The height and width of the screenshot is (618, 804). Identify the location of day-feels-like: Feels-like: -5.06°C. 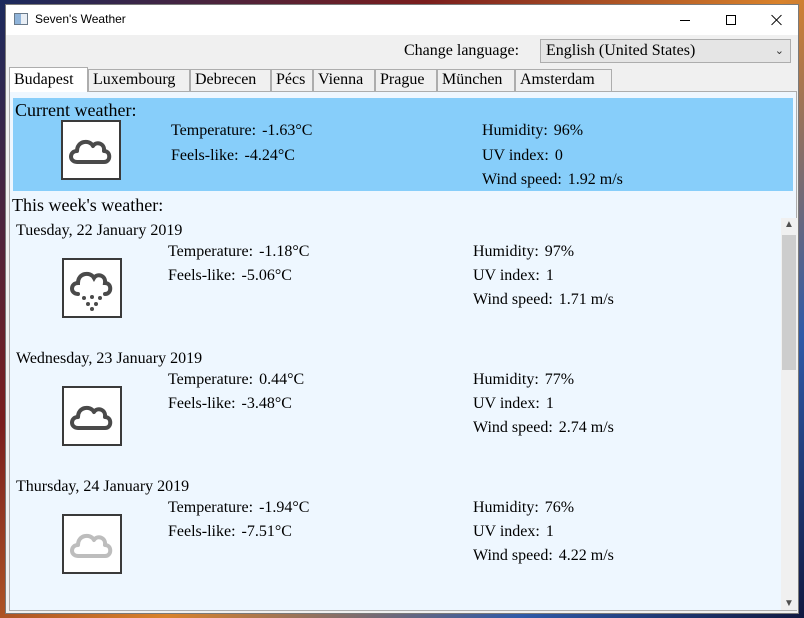
(230, 275).